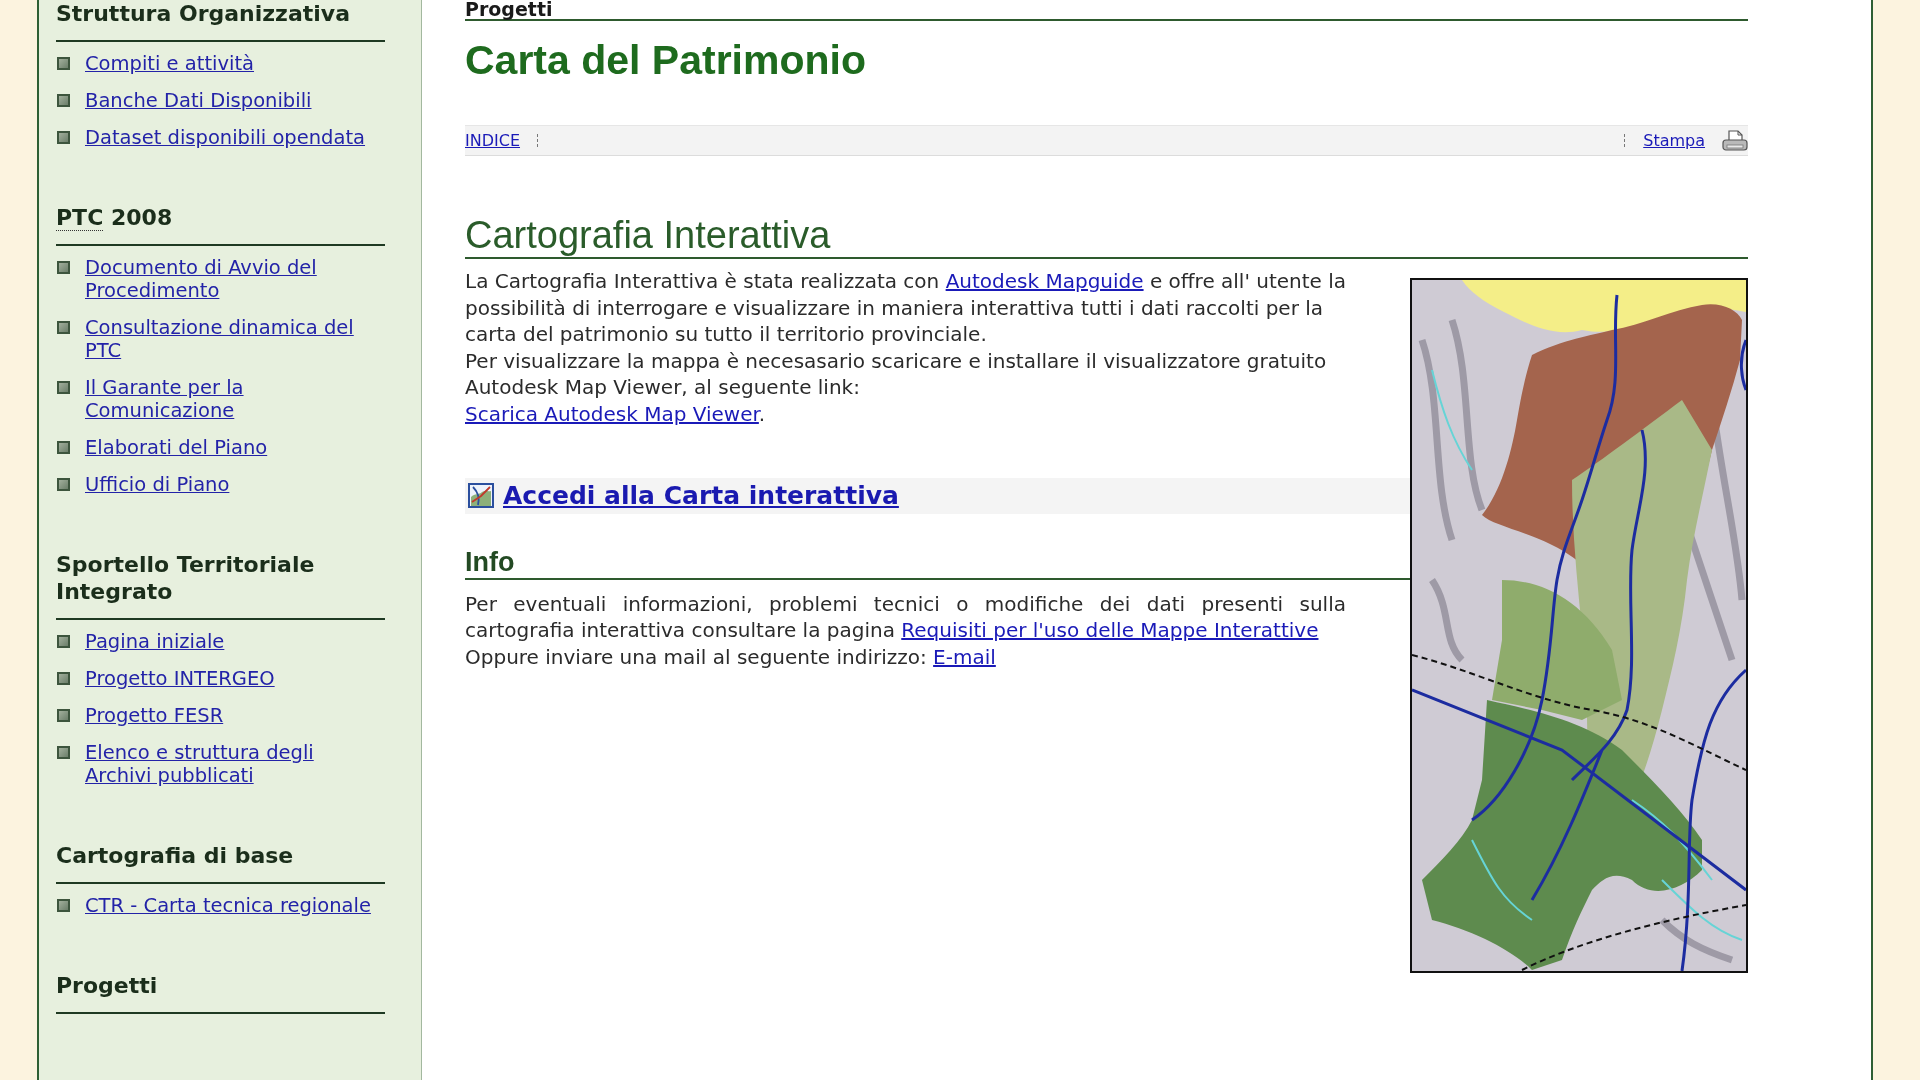 Image resolution: width=1920 pixels, height=1080 pixels. I want to click on access-link: Accedi alla Carta interattiva, so click(701, 496).